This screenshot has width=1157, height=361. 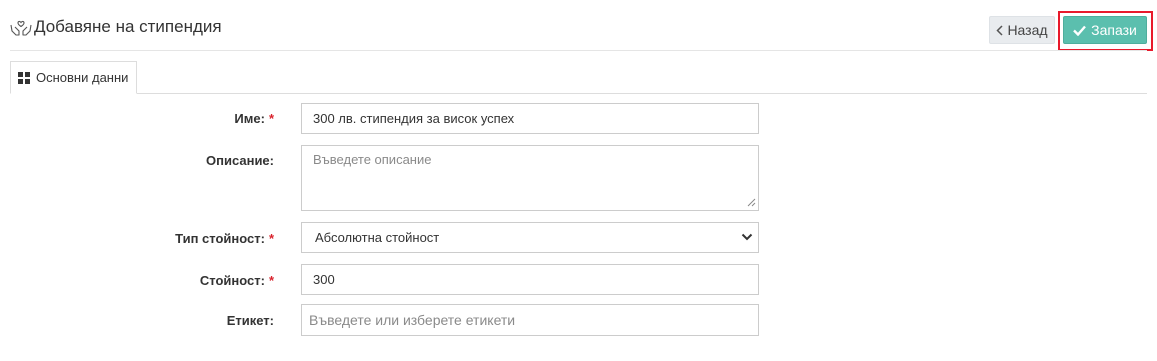 I want to click on save-button: Запази, so click(x=1105, y=30).